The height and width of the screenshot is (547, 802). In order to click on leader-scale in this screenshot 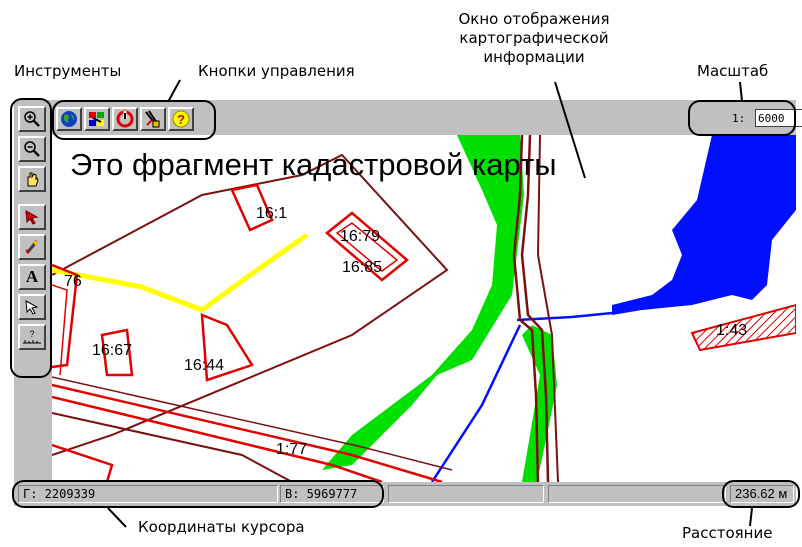, I will do `click(741, 91)`.